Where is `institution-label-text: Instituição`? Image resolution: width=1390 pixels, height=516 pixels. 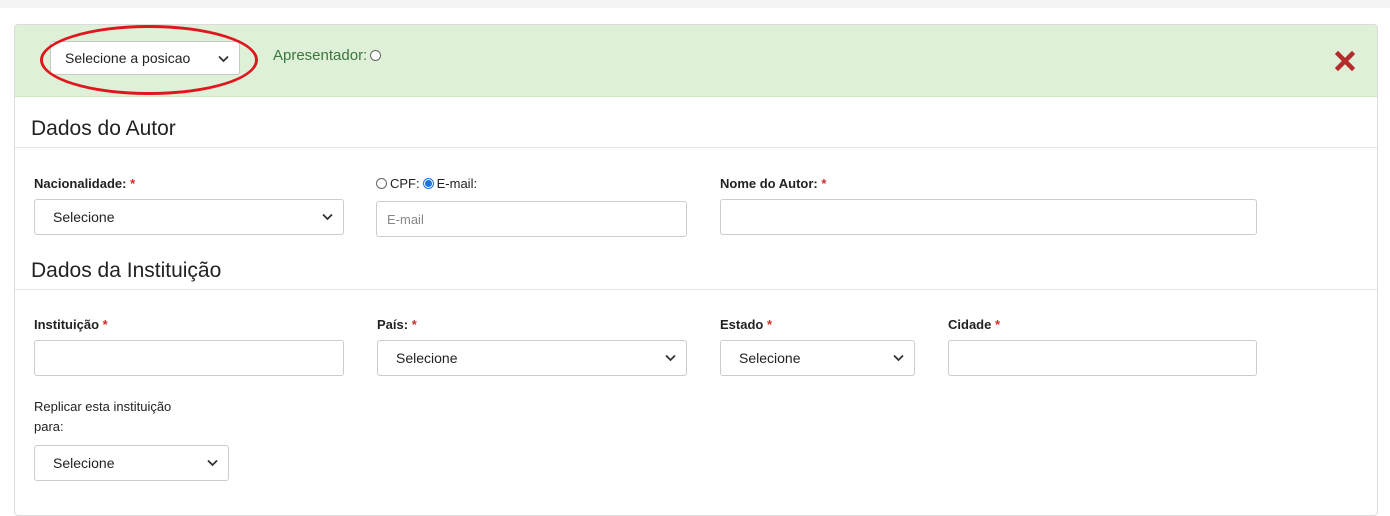 institution-label-text: Instituição is located at coordinates (67, 324).